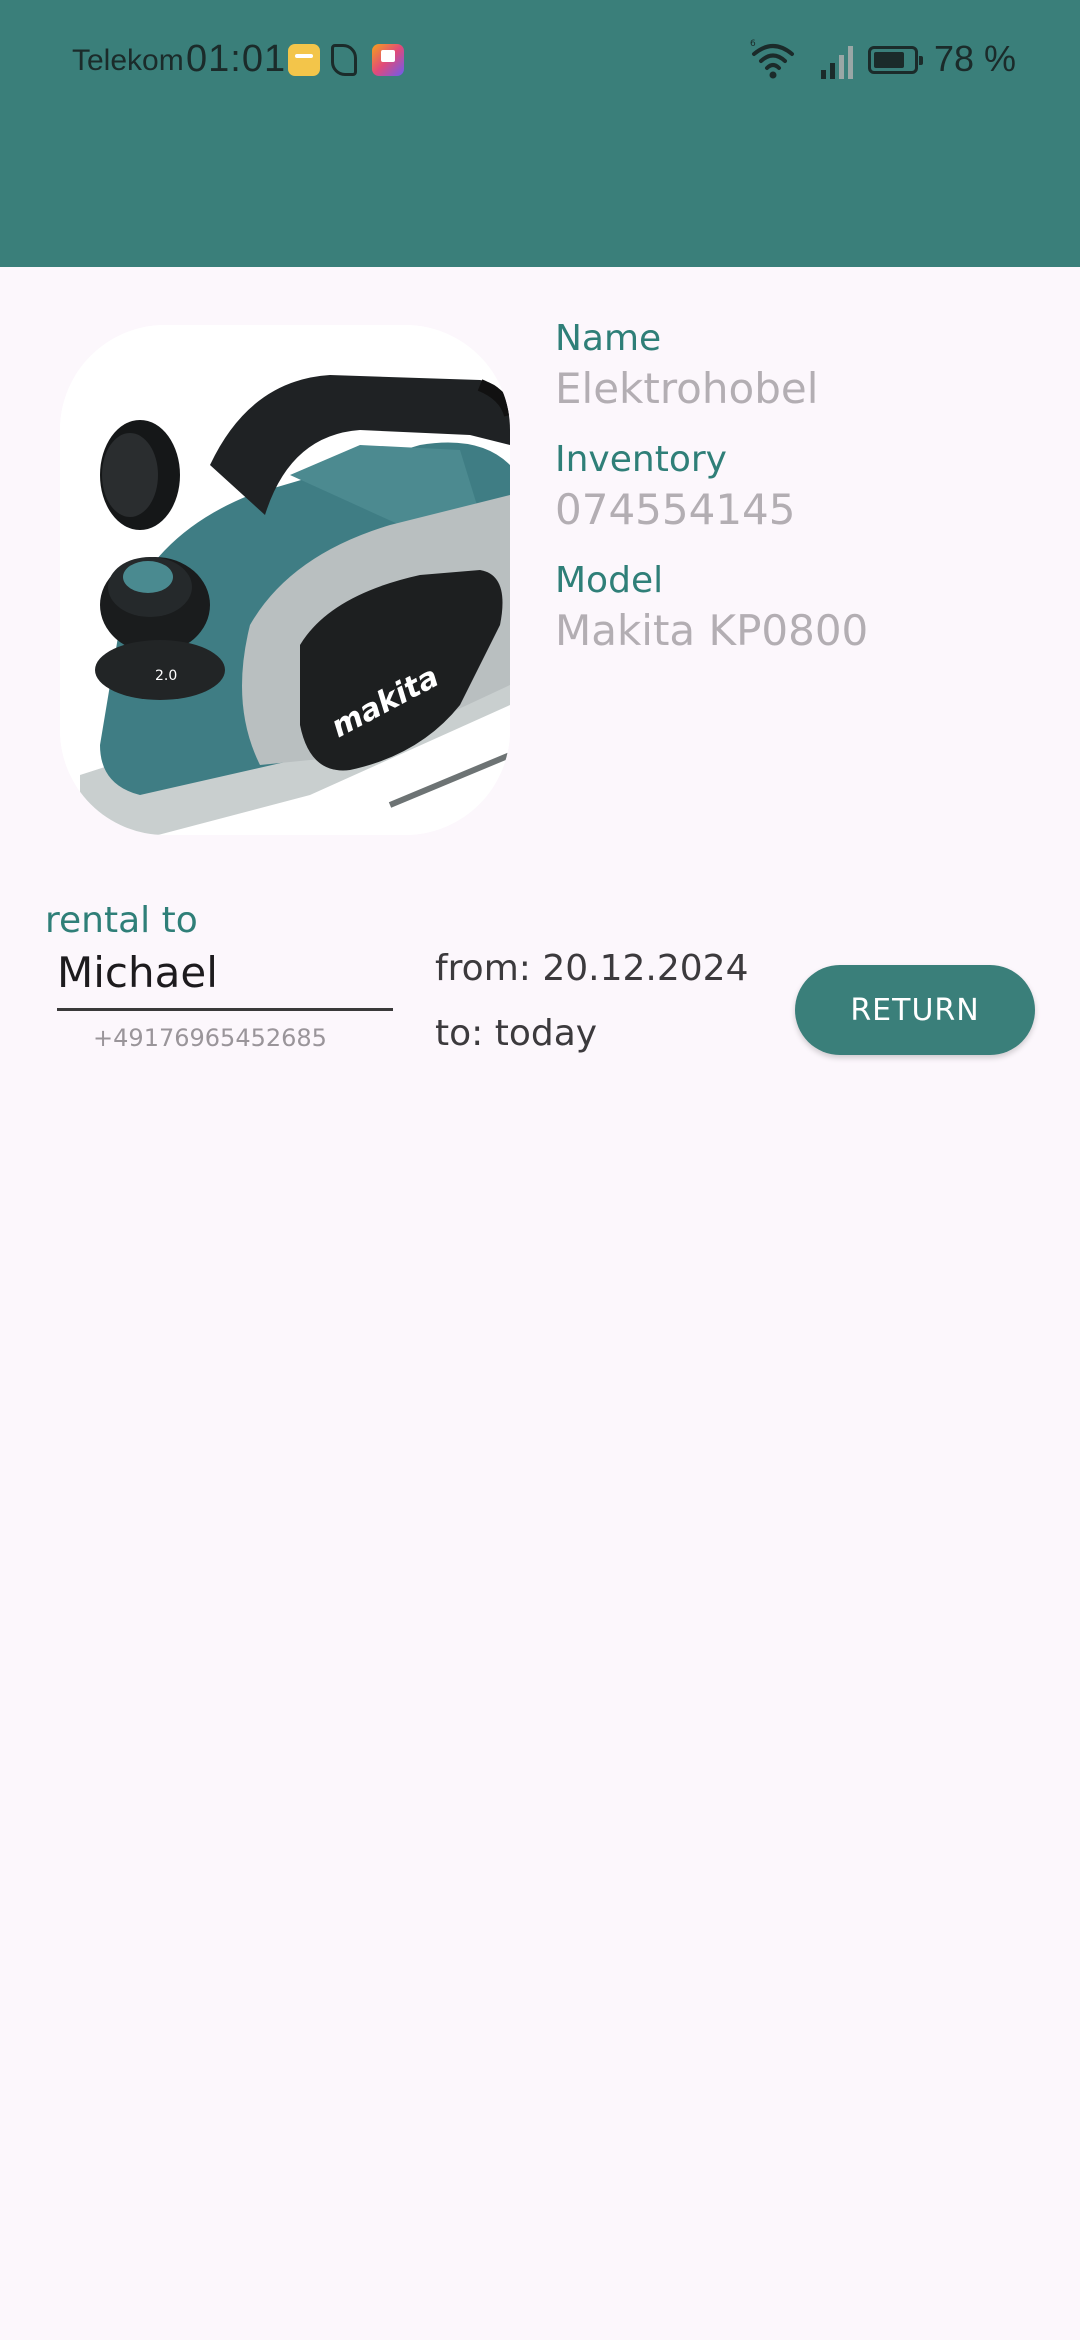 This screenshot has width=1080, height=2340. I want to click on electric-planer-photo-icon: makita 2.0, so click(285, 580).